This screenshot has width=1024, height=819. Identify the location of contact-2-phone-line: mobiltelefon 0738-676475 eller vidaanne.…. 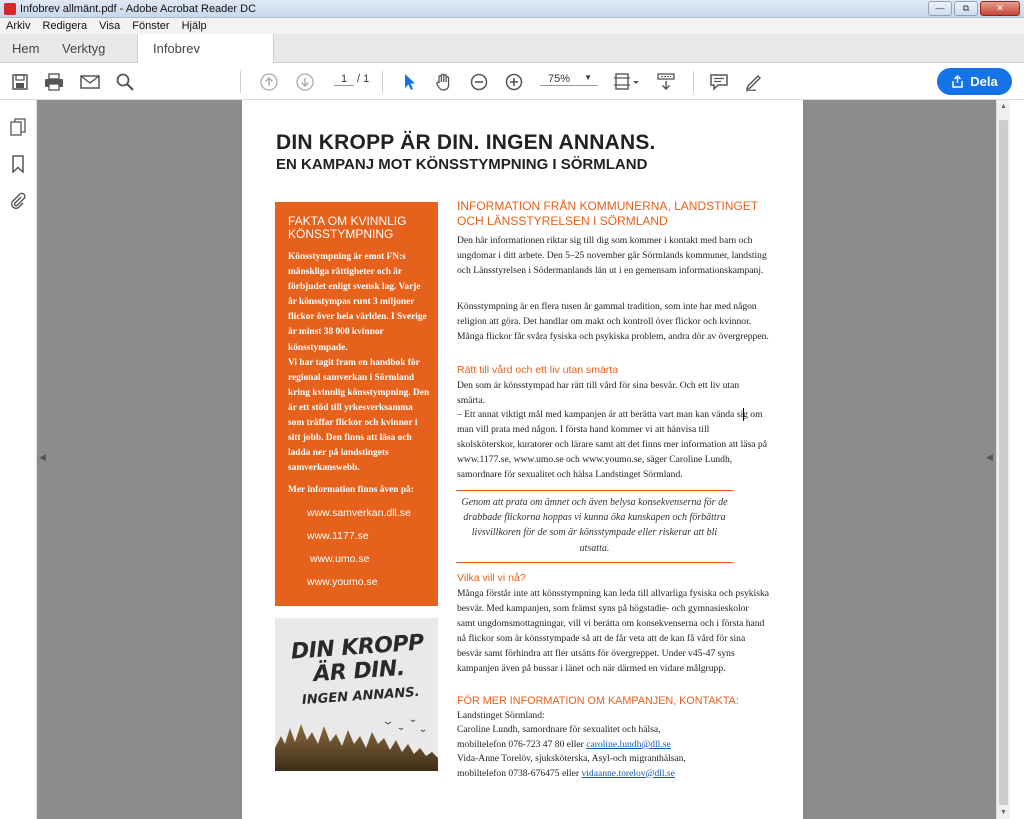
(566, 773).